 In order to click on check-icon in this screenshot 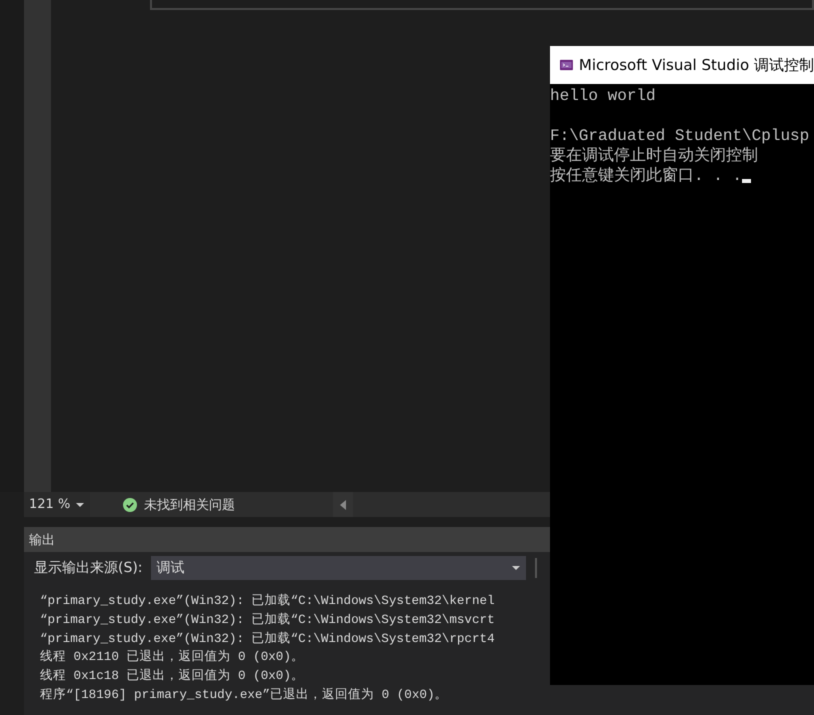, I will do `click(130, 505)`.